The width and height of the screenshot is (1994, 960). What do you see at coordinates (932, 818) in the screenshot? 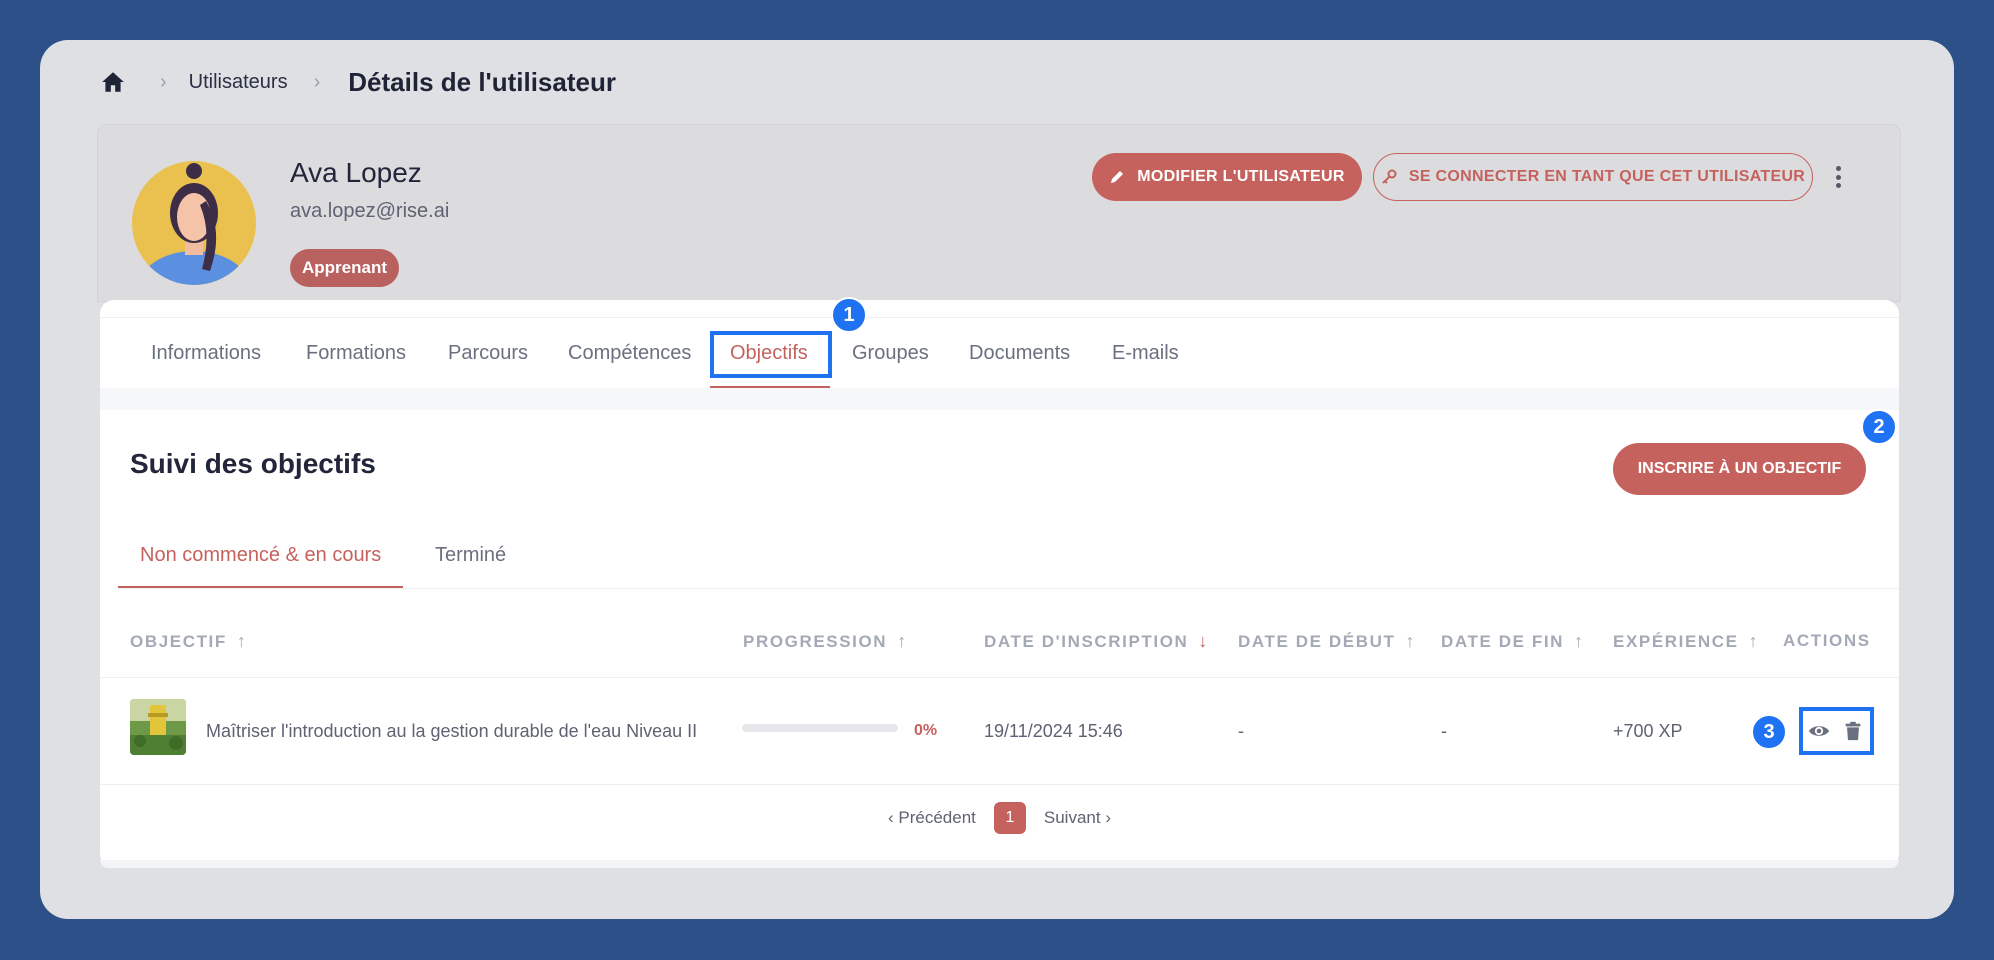
I see `previous-page-button: ‹ Précédent` at bounding box center [932, 818].